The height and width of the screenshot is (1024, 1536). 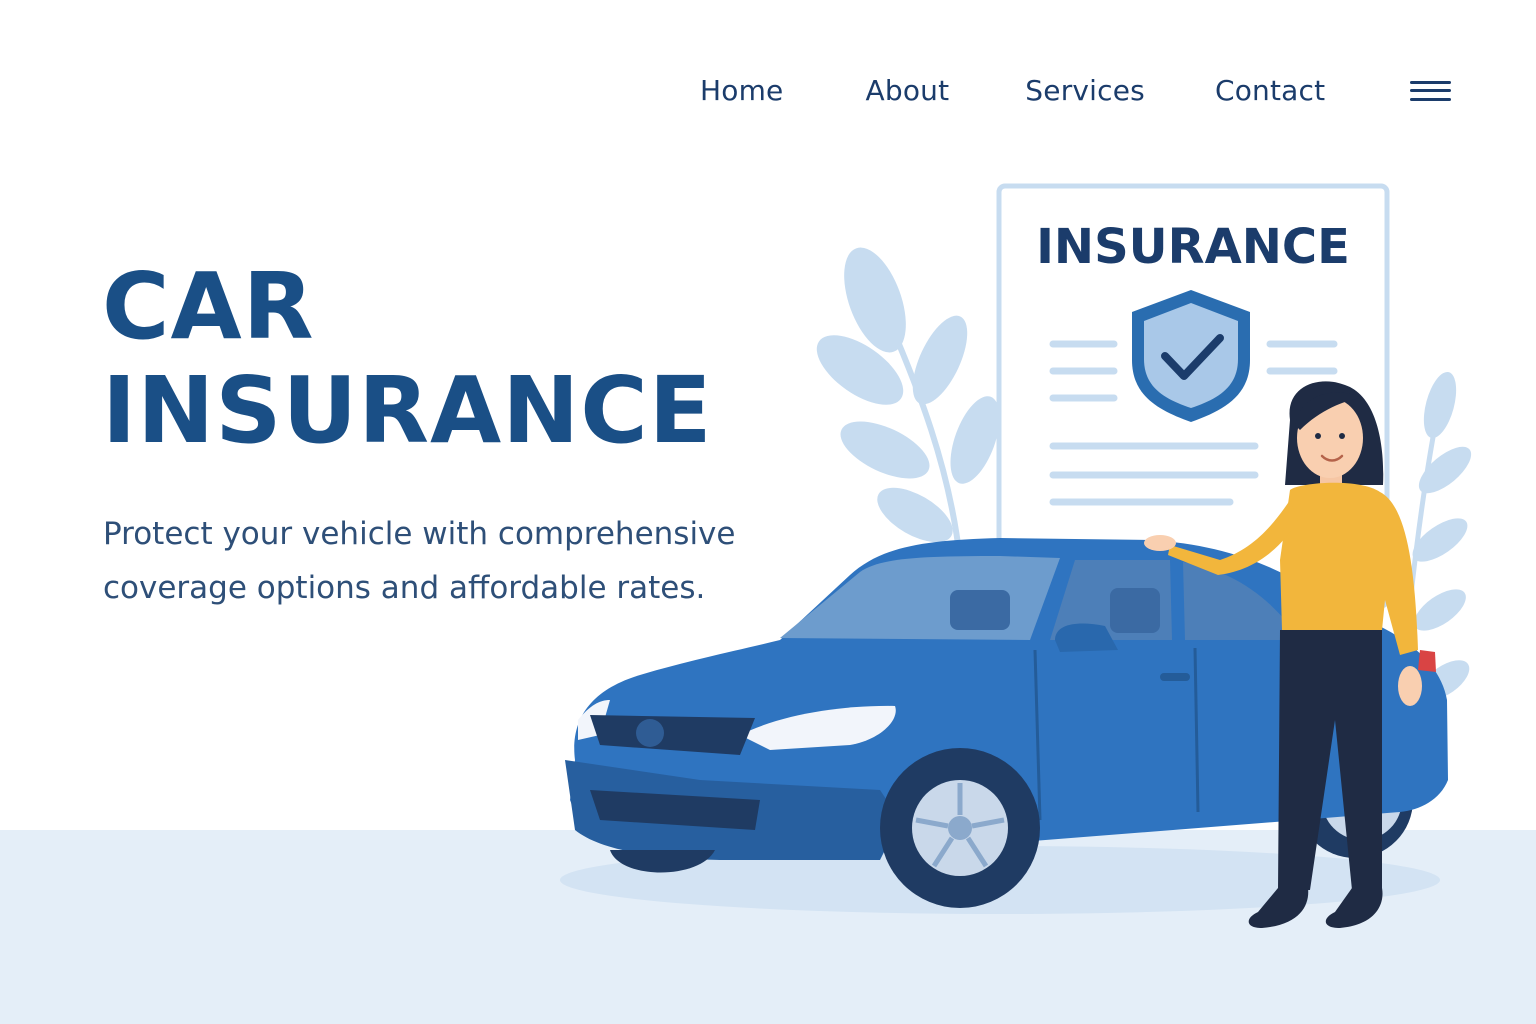 I want to click on hamburger-menu-icon, so click(x=1430, y=92).